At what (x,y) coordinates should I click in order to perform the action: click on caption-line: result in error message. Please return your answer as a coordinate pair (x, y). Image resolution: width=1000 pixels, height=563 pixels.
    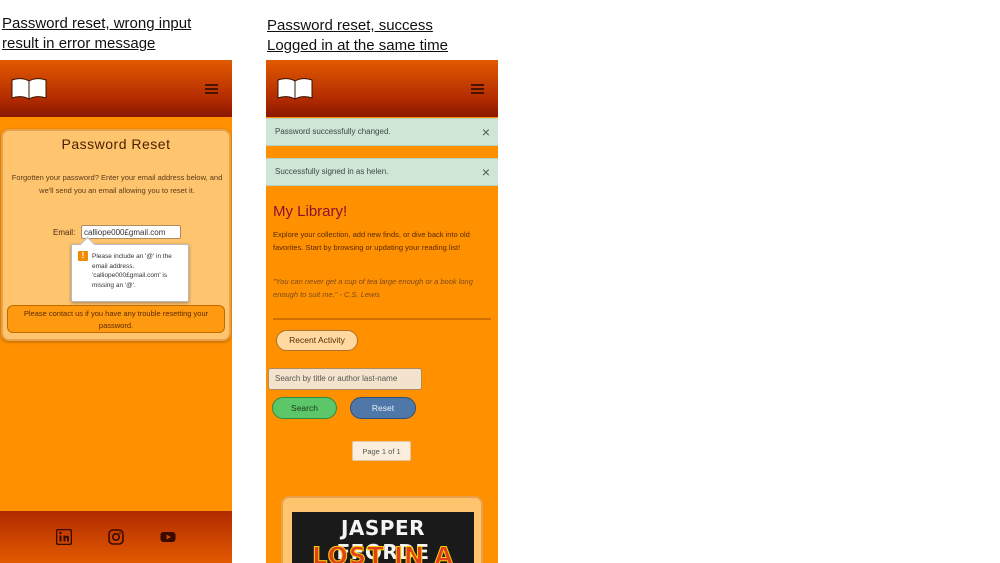
    Looking at the image, I should click on (79, 43).